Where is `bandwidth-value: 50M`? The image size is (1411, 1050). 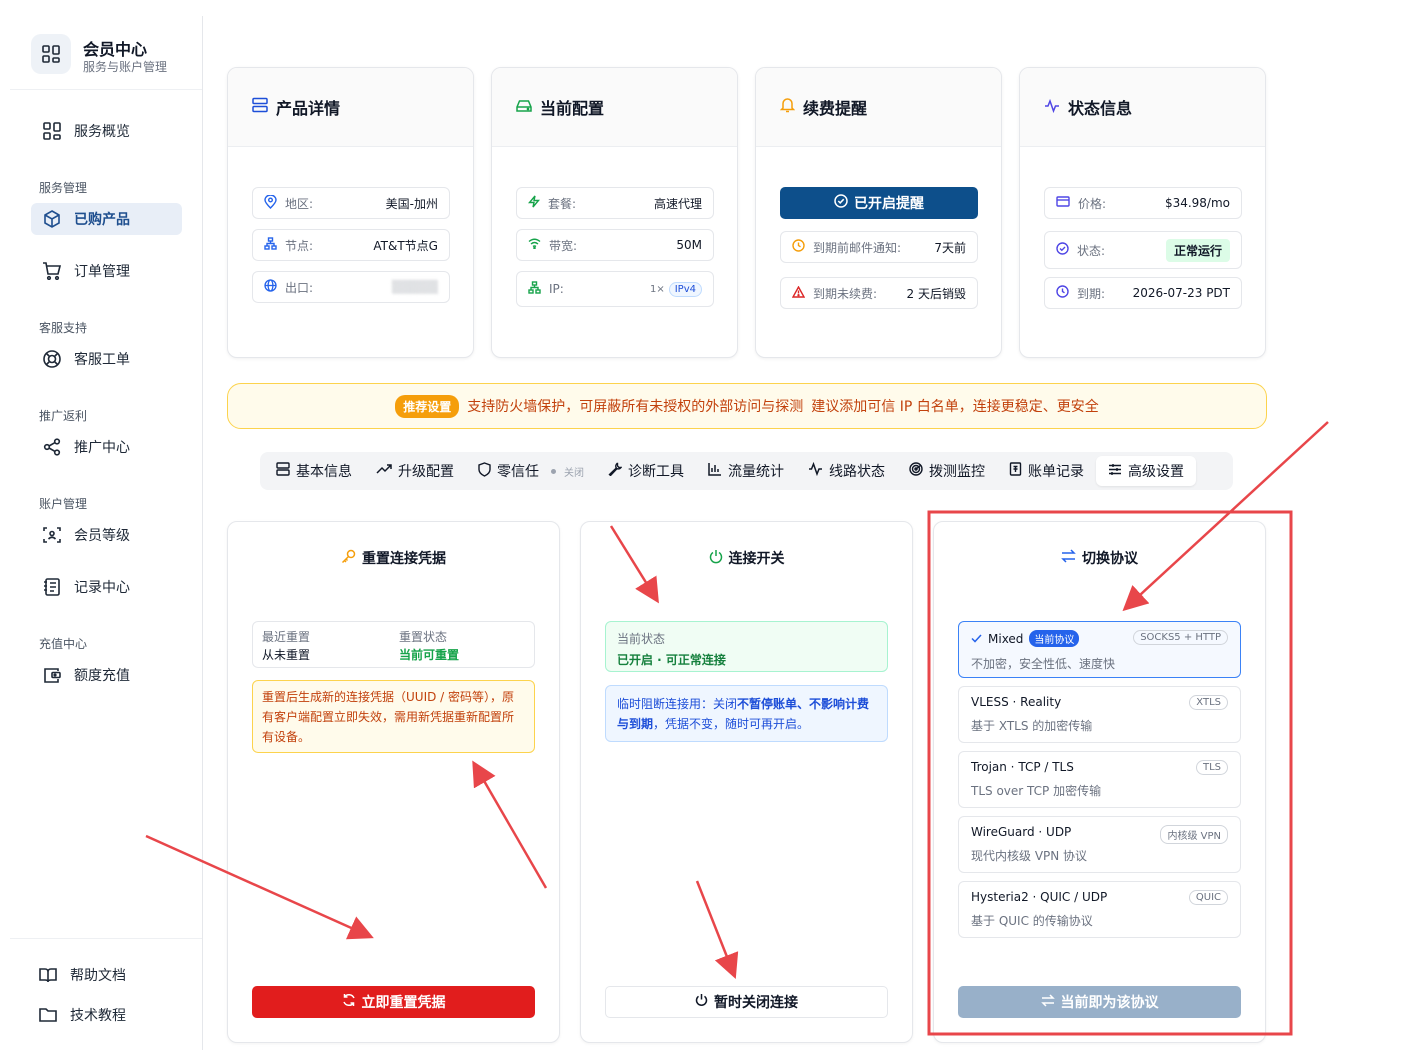
bandwidth-value: 50M is located at coordinates (689, 245).